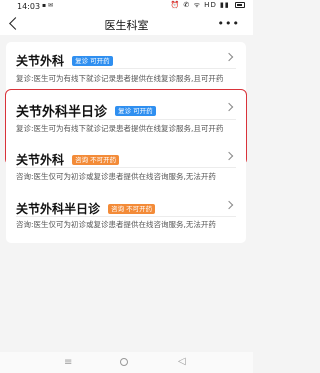  I want to click on card-header: 关节外科半日诊 复诊 可开药, so click(86, 110).